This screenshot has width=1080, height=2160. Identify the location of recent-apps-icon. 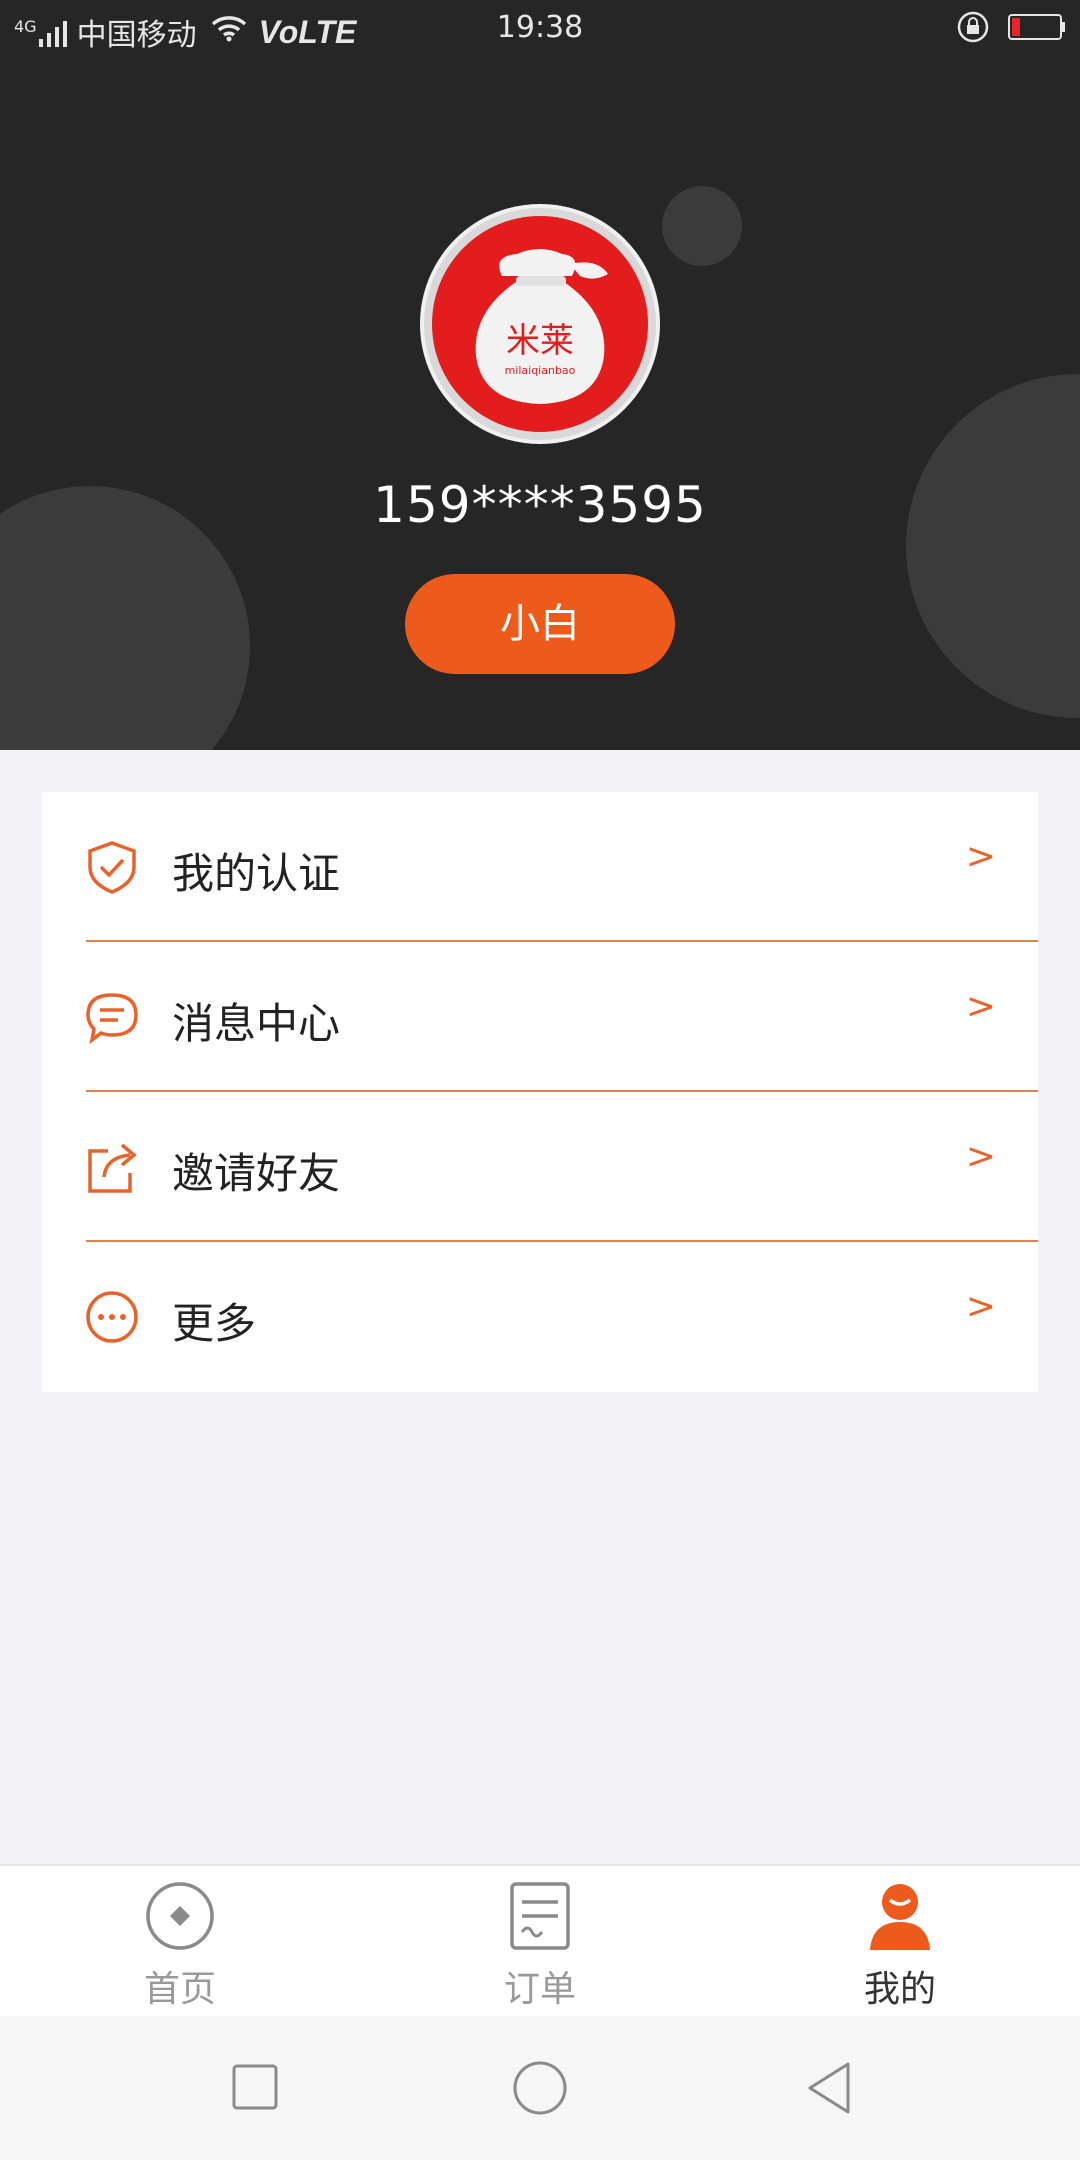
(255, 2089).